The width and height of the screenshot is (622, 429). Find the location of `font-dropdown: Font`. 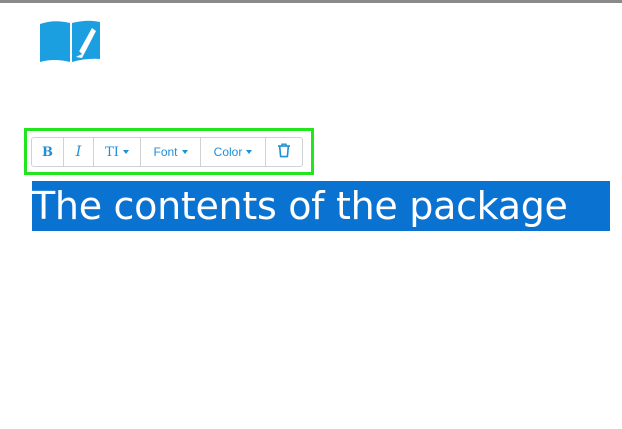

font-dropdown: Font is located at coordinates (171, 152).